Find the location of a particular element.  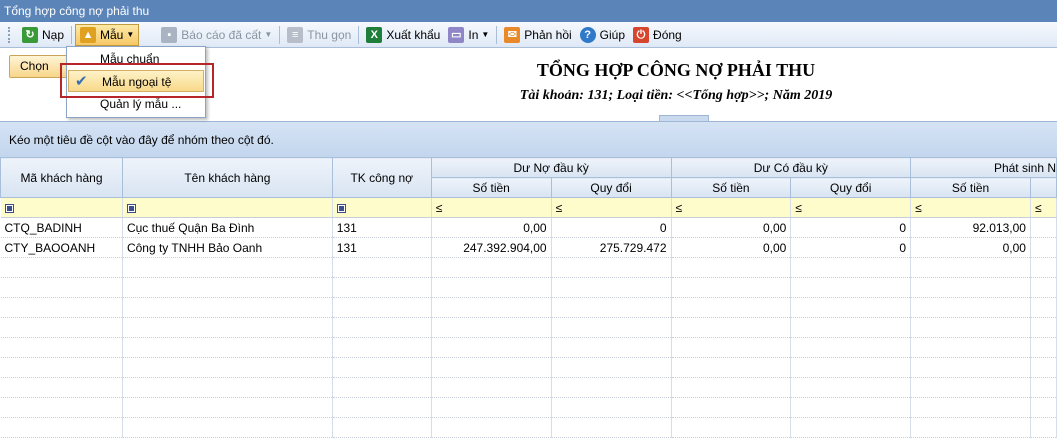

mau-button: ▲ Mẫu ▼ is located at coordinates (107, 34).